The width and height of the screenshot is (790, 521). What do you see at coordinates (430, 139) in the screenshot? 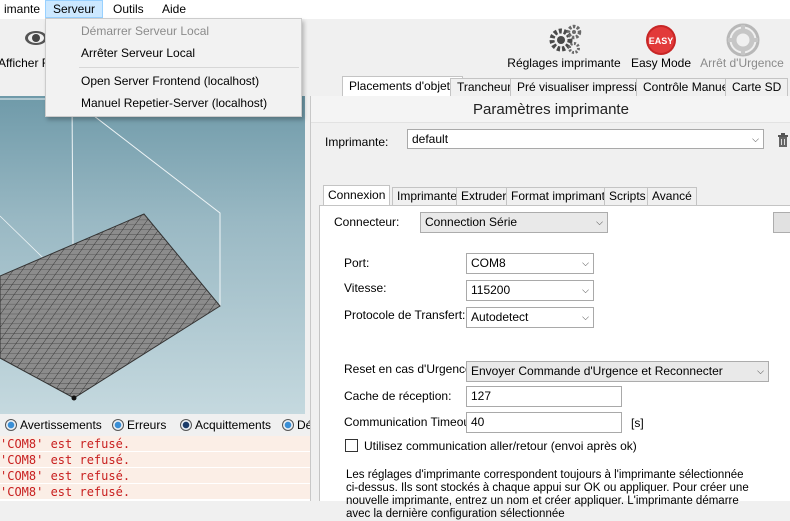
I see `printer-select-value: default` at bounding box center [430, 139].